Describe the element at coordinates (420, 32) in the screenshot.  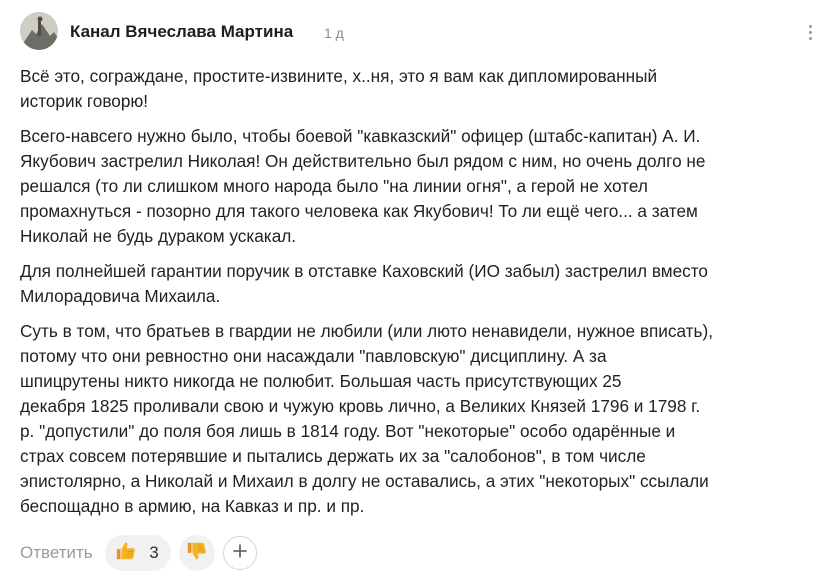
I see `comment-header: Канал Вячеслава Мартина 1 д` at that location.